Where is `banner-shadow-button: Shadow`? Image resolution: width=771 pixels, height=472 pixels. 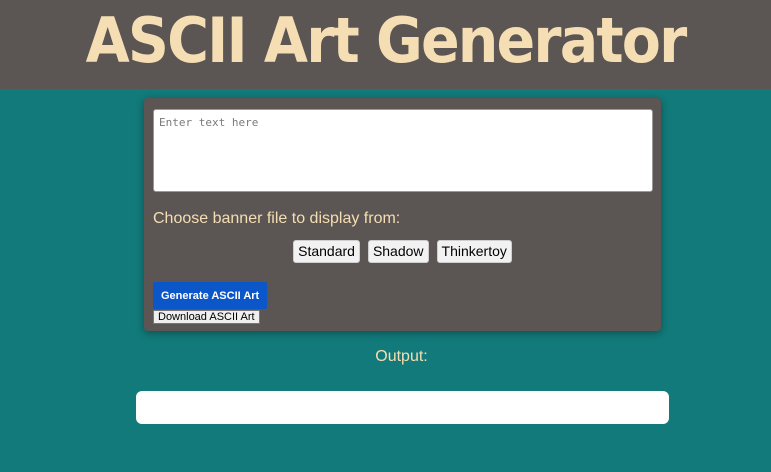
banner-shadow-button: Shadow is located at coordinates (398, 251).